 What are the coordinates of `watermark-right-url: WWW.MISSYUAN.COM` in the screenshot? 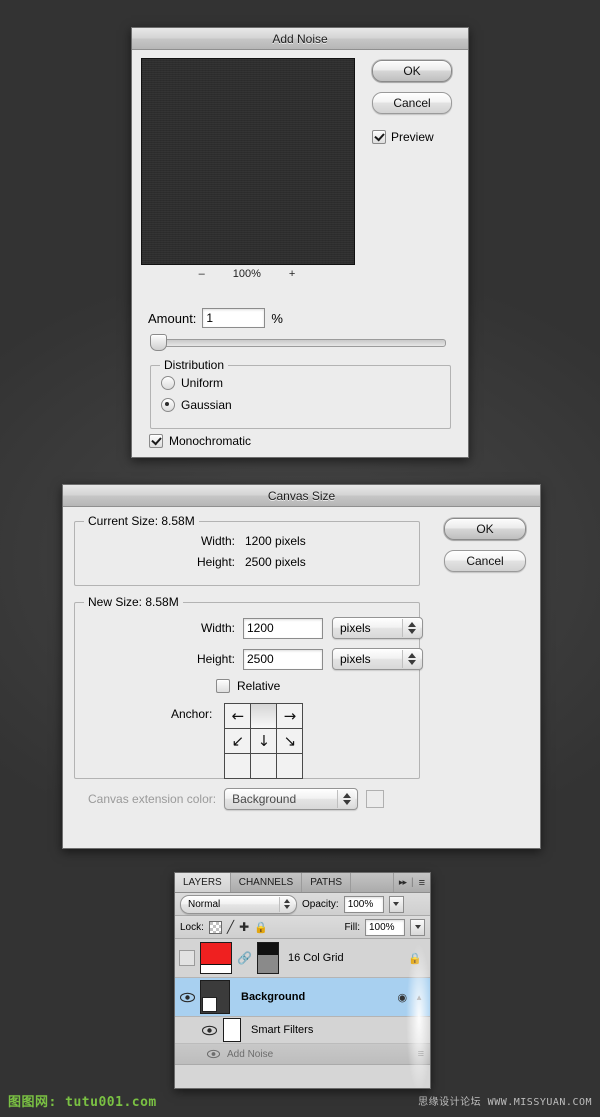 It's located at (539, 1102).